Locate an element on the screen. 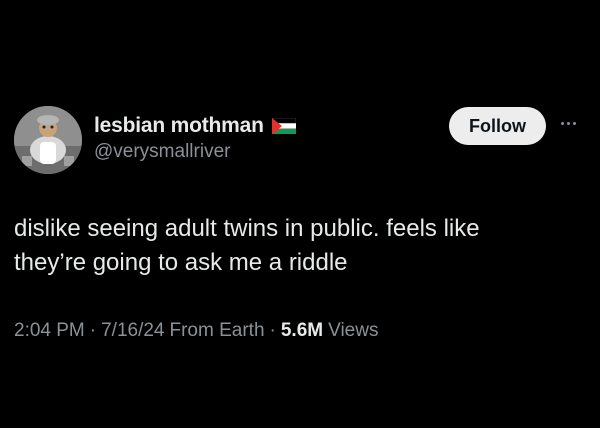 Image resolution: width=600 pixels, height=428 pixels. author-name-row: lesbian mothman is located at coordinates (195, 126).